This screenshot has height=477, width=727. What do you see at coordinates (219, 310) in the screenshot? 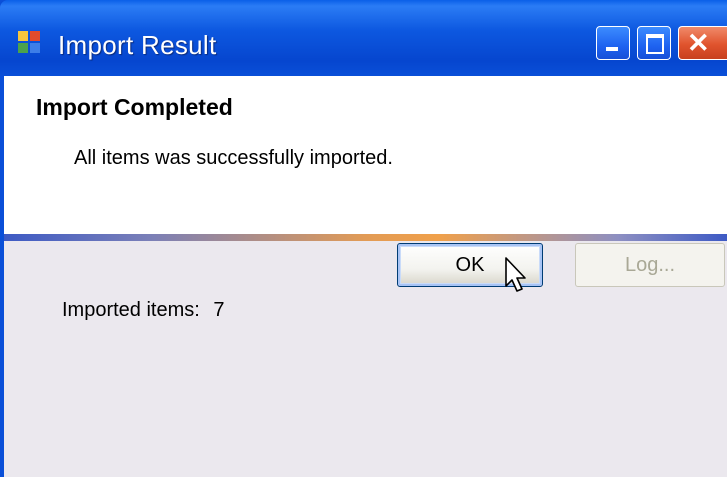
I see `imported-items-count: 7` at bounding box center [219, 310].